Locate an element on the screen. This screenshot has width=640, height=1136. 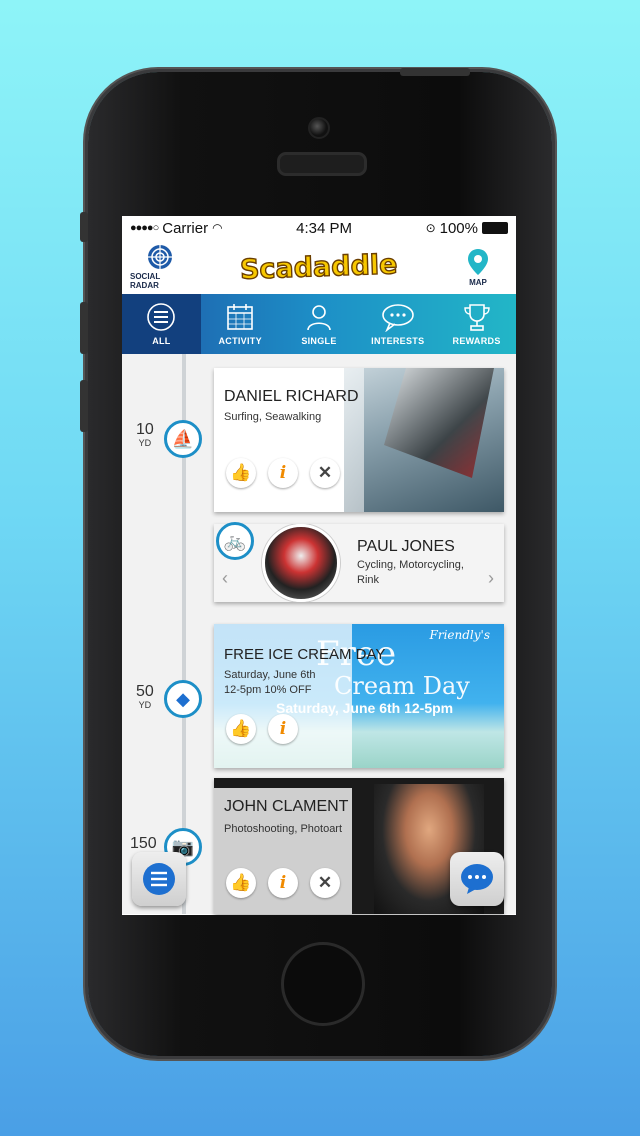
tab-single: SINGLE is located at coordinates (319, 324).